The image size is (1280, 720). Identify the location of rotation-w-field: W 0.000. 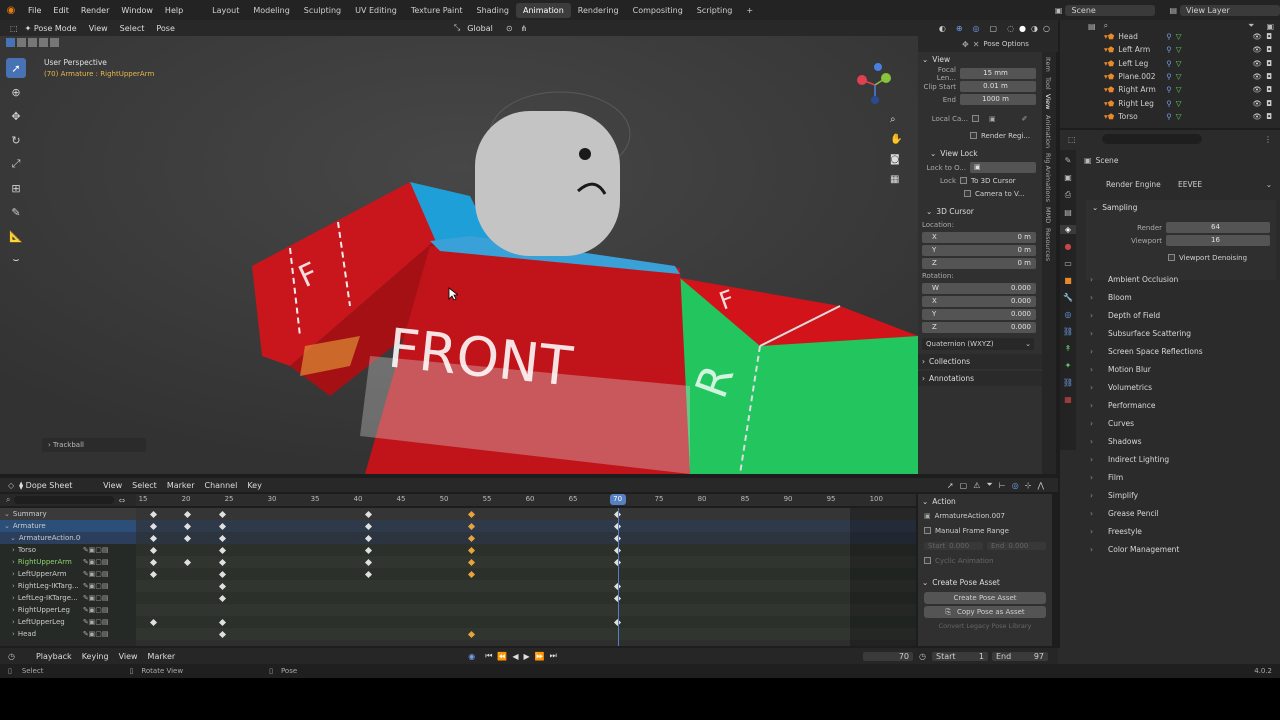
(979, 288).